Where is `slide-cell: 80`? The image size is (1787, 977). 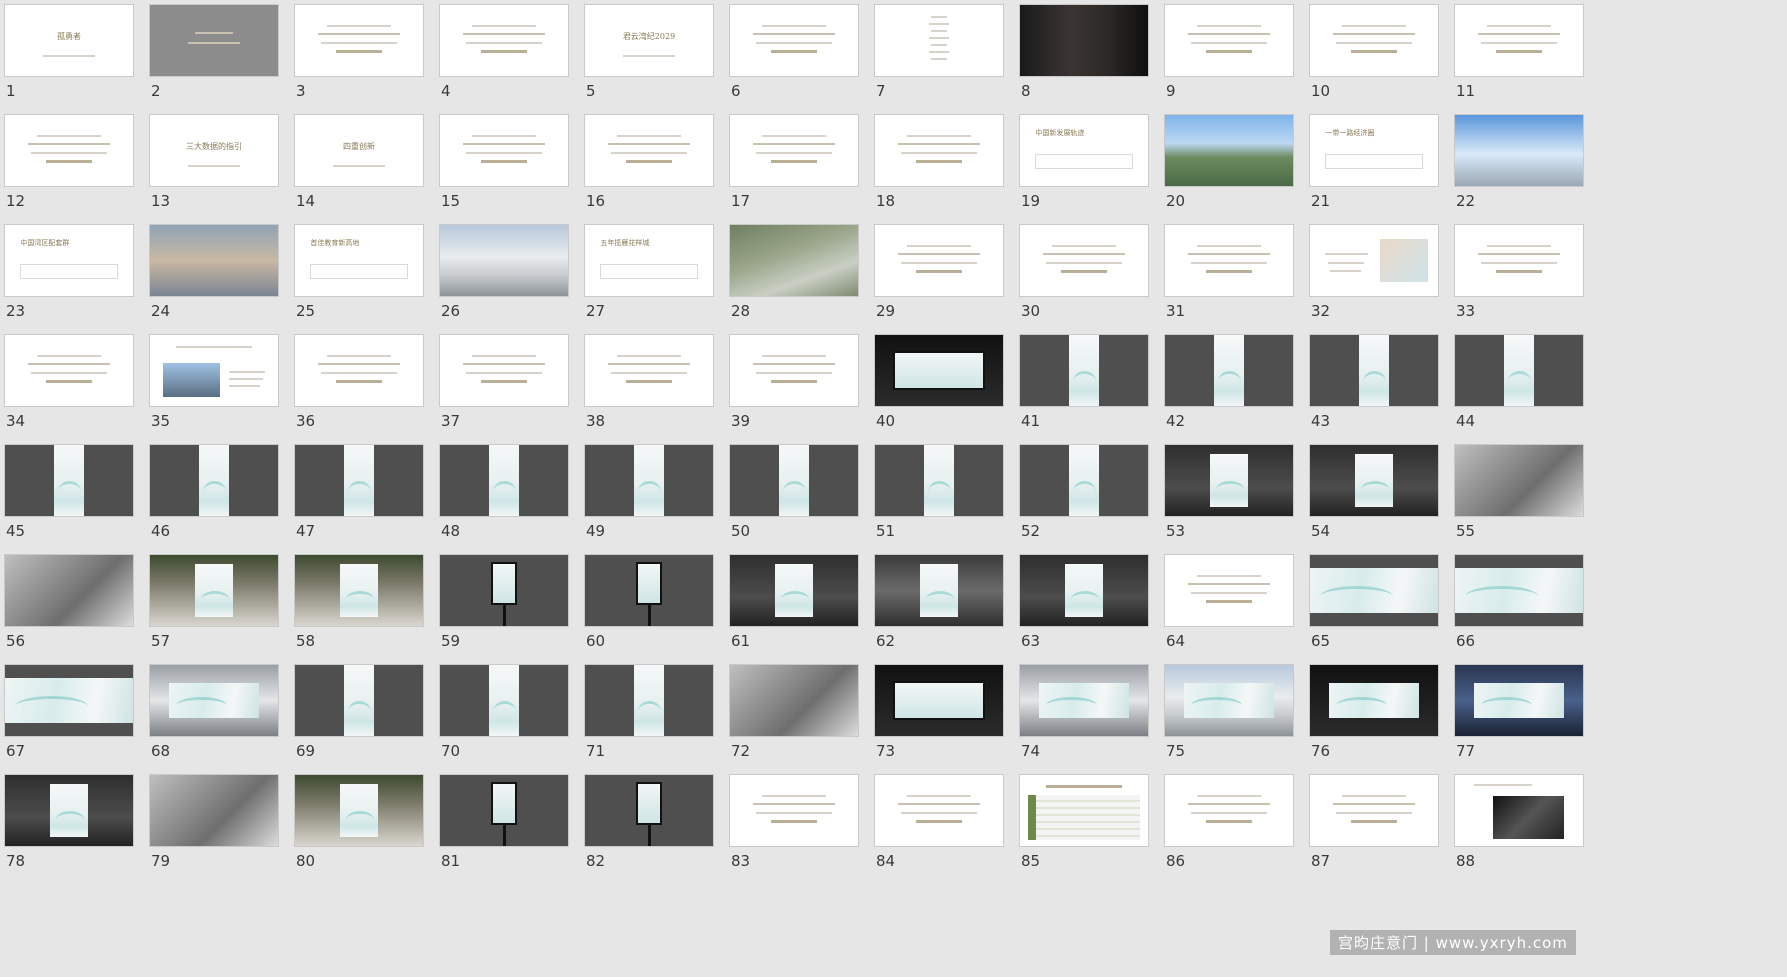 slide-cell: 80 is located at coordinates (373, 831).